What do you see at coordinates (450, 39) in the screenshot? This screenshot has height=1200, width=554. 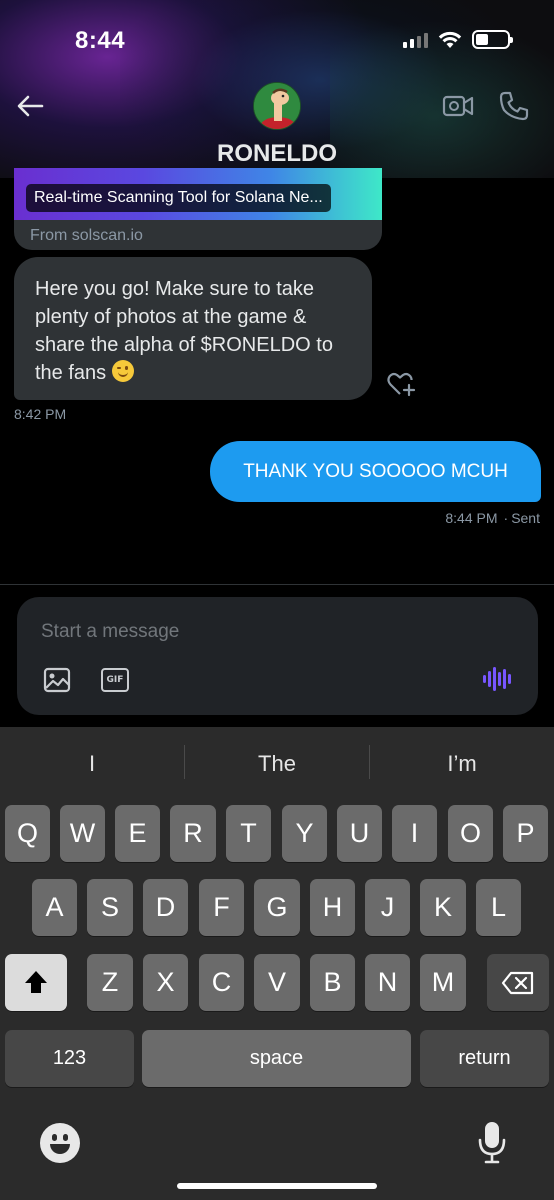 I see `wifi-icon` at bounding box center [450, 39].